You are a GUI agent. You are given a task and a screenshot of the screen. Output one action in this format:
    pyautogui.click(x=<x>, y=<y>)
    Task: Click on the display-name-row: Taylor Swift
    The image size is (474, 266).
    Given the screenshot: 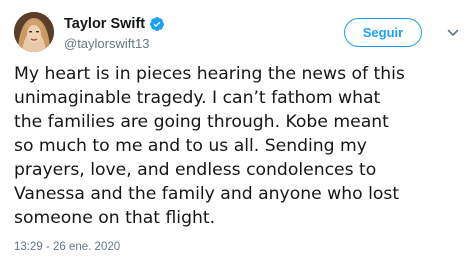 What is the action you would take?
    pyautogui.click(x=114, y=24)
    